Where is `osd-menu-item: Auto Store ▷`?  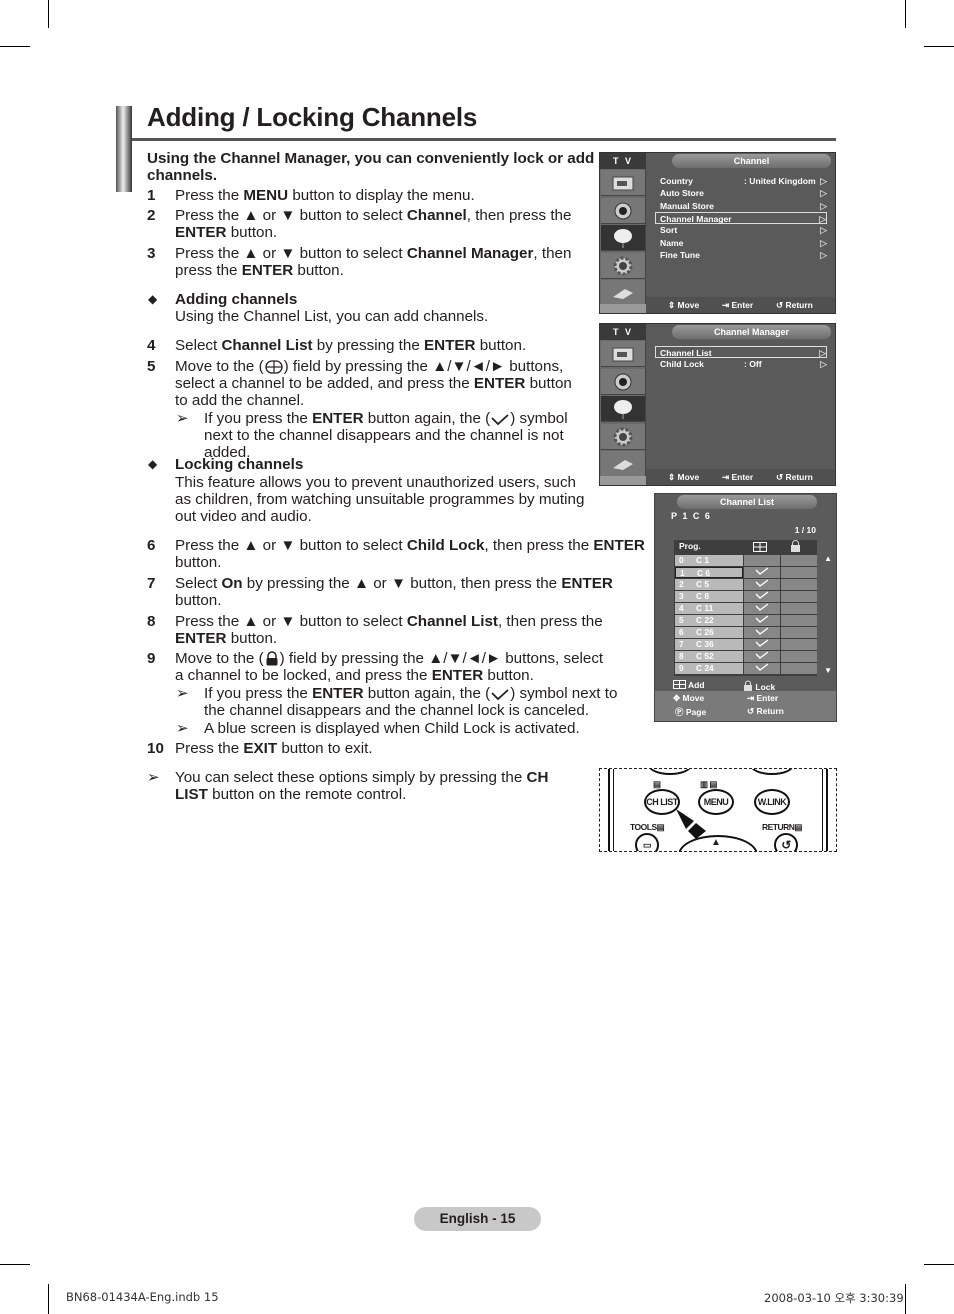
osd-menu-item: Auto Store ▷ is located at coordinates (741, 193).